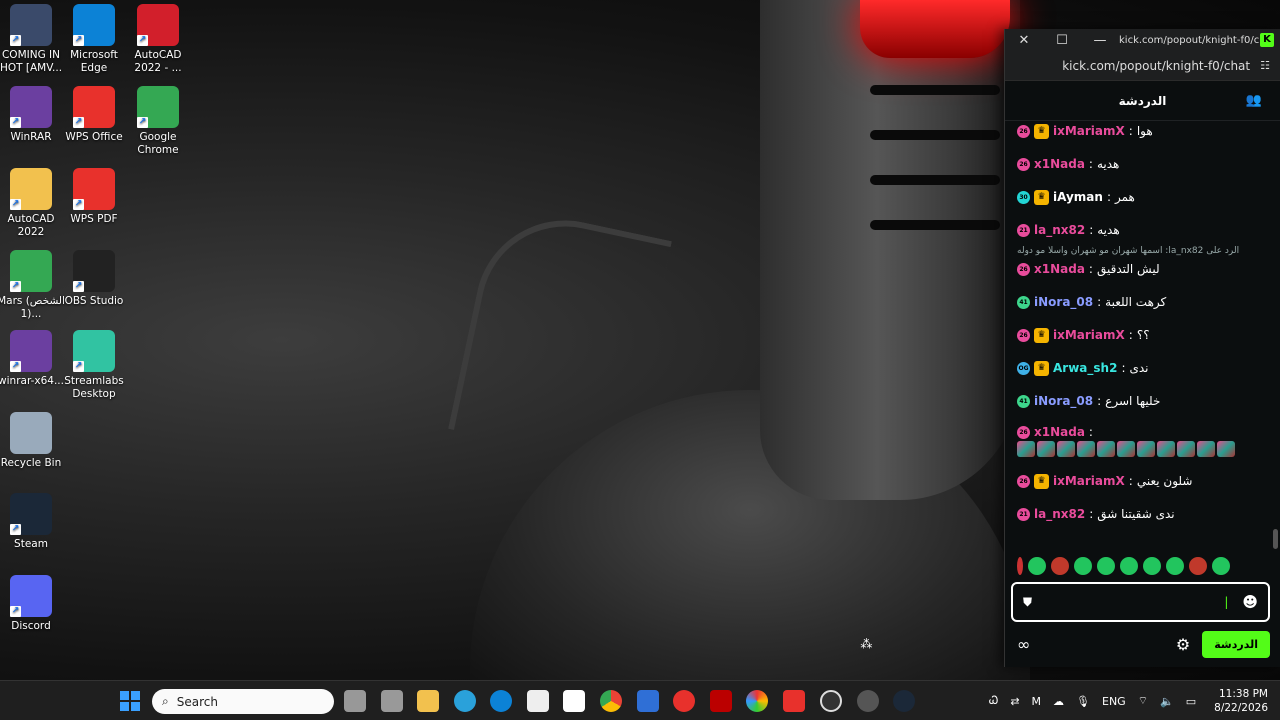  I want to click on gear-icon: ⚙, so click(1183, 644).